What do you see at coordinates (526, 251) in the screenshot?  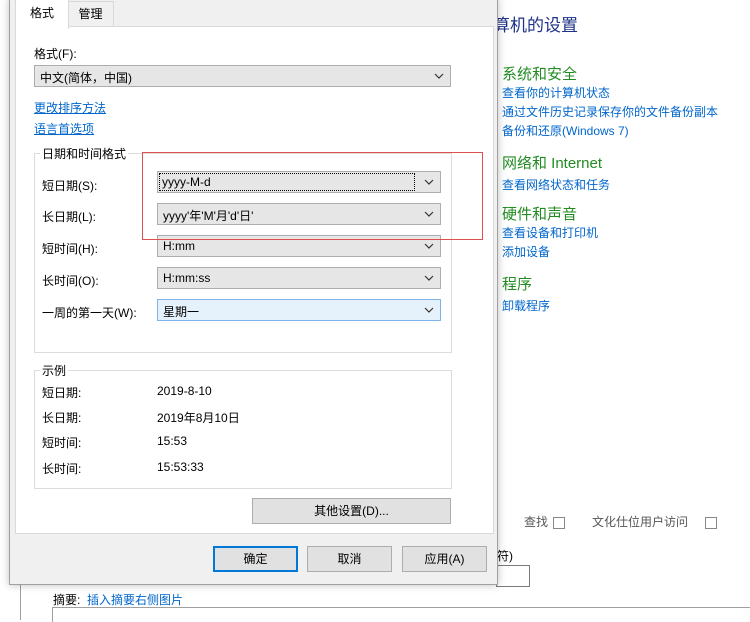 I see `link-add-device: 添加设备` at bounding box center [526, 251].